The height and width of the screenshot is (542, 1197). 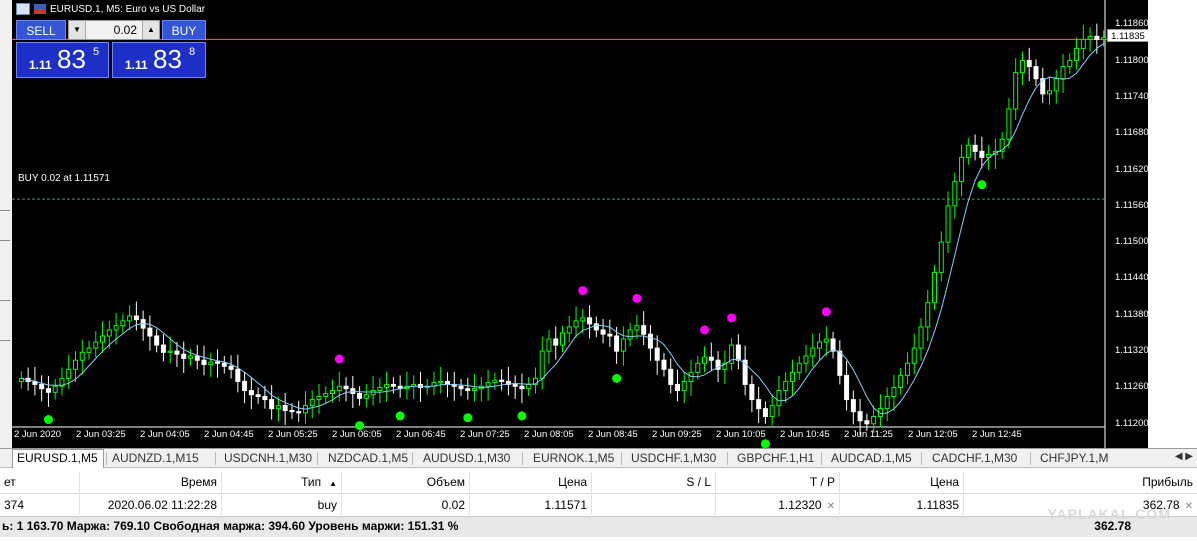 What do you see at coordinates (184, 30) in the screenshot?
I see `buy-button: BUY` at bounding box center [184, 30].